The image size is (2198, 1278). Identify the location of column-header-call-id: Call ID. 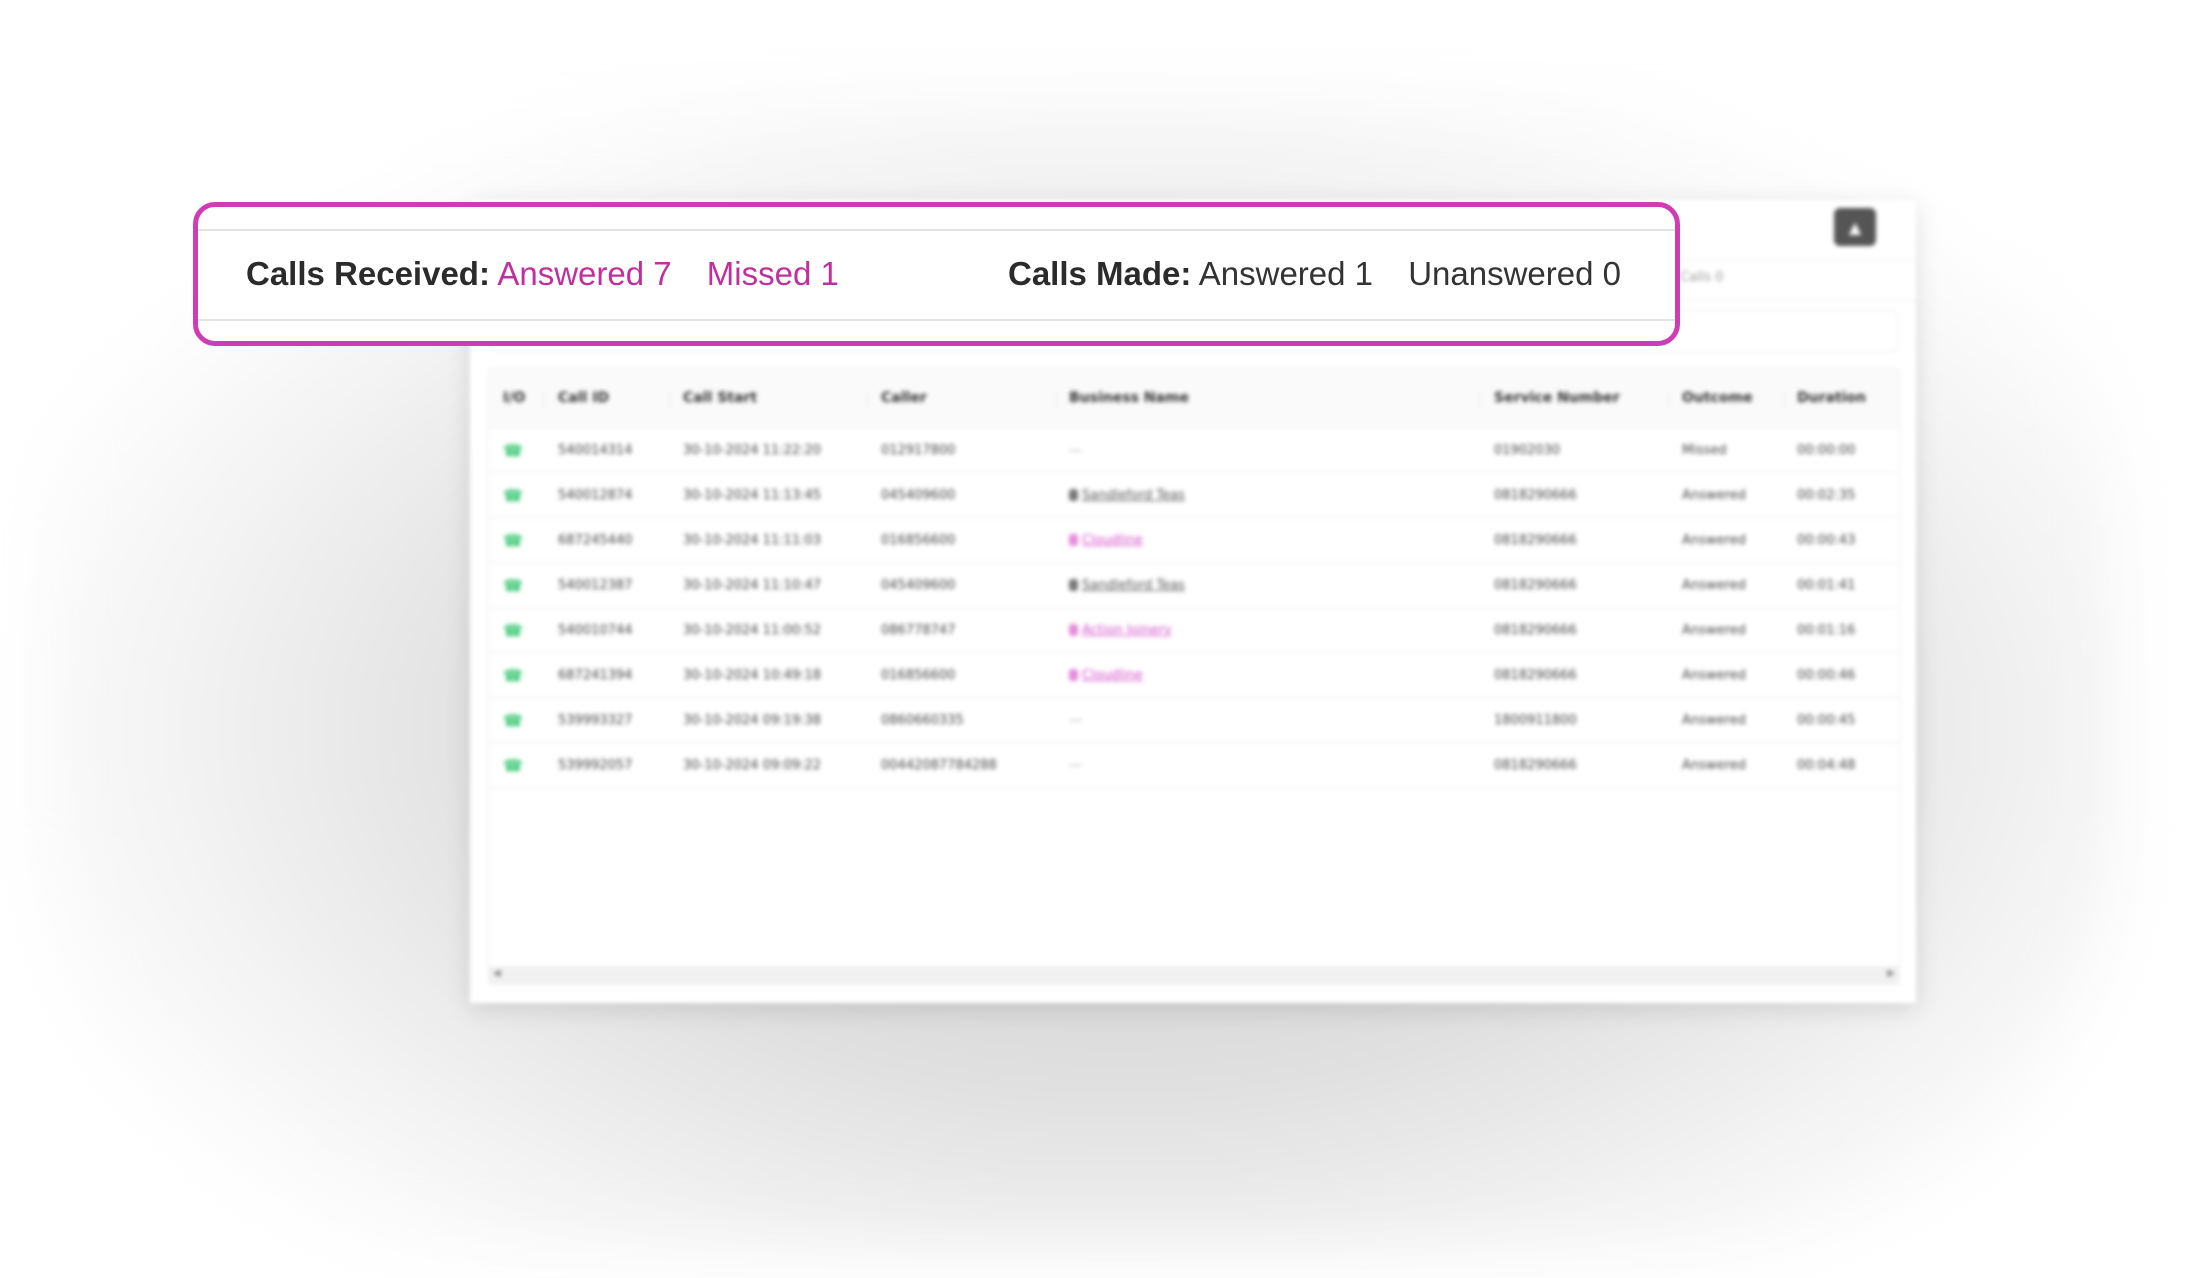
(606, 399).